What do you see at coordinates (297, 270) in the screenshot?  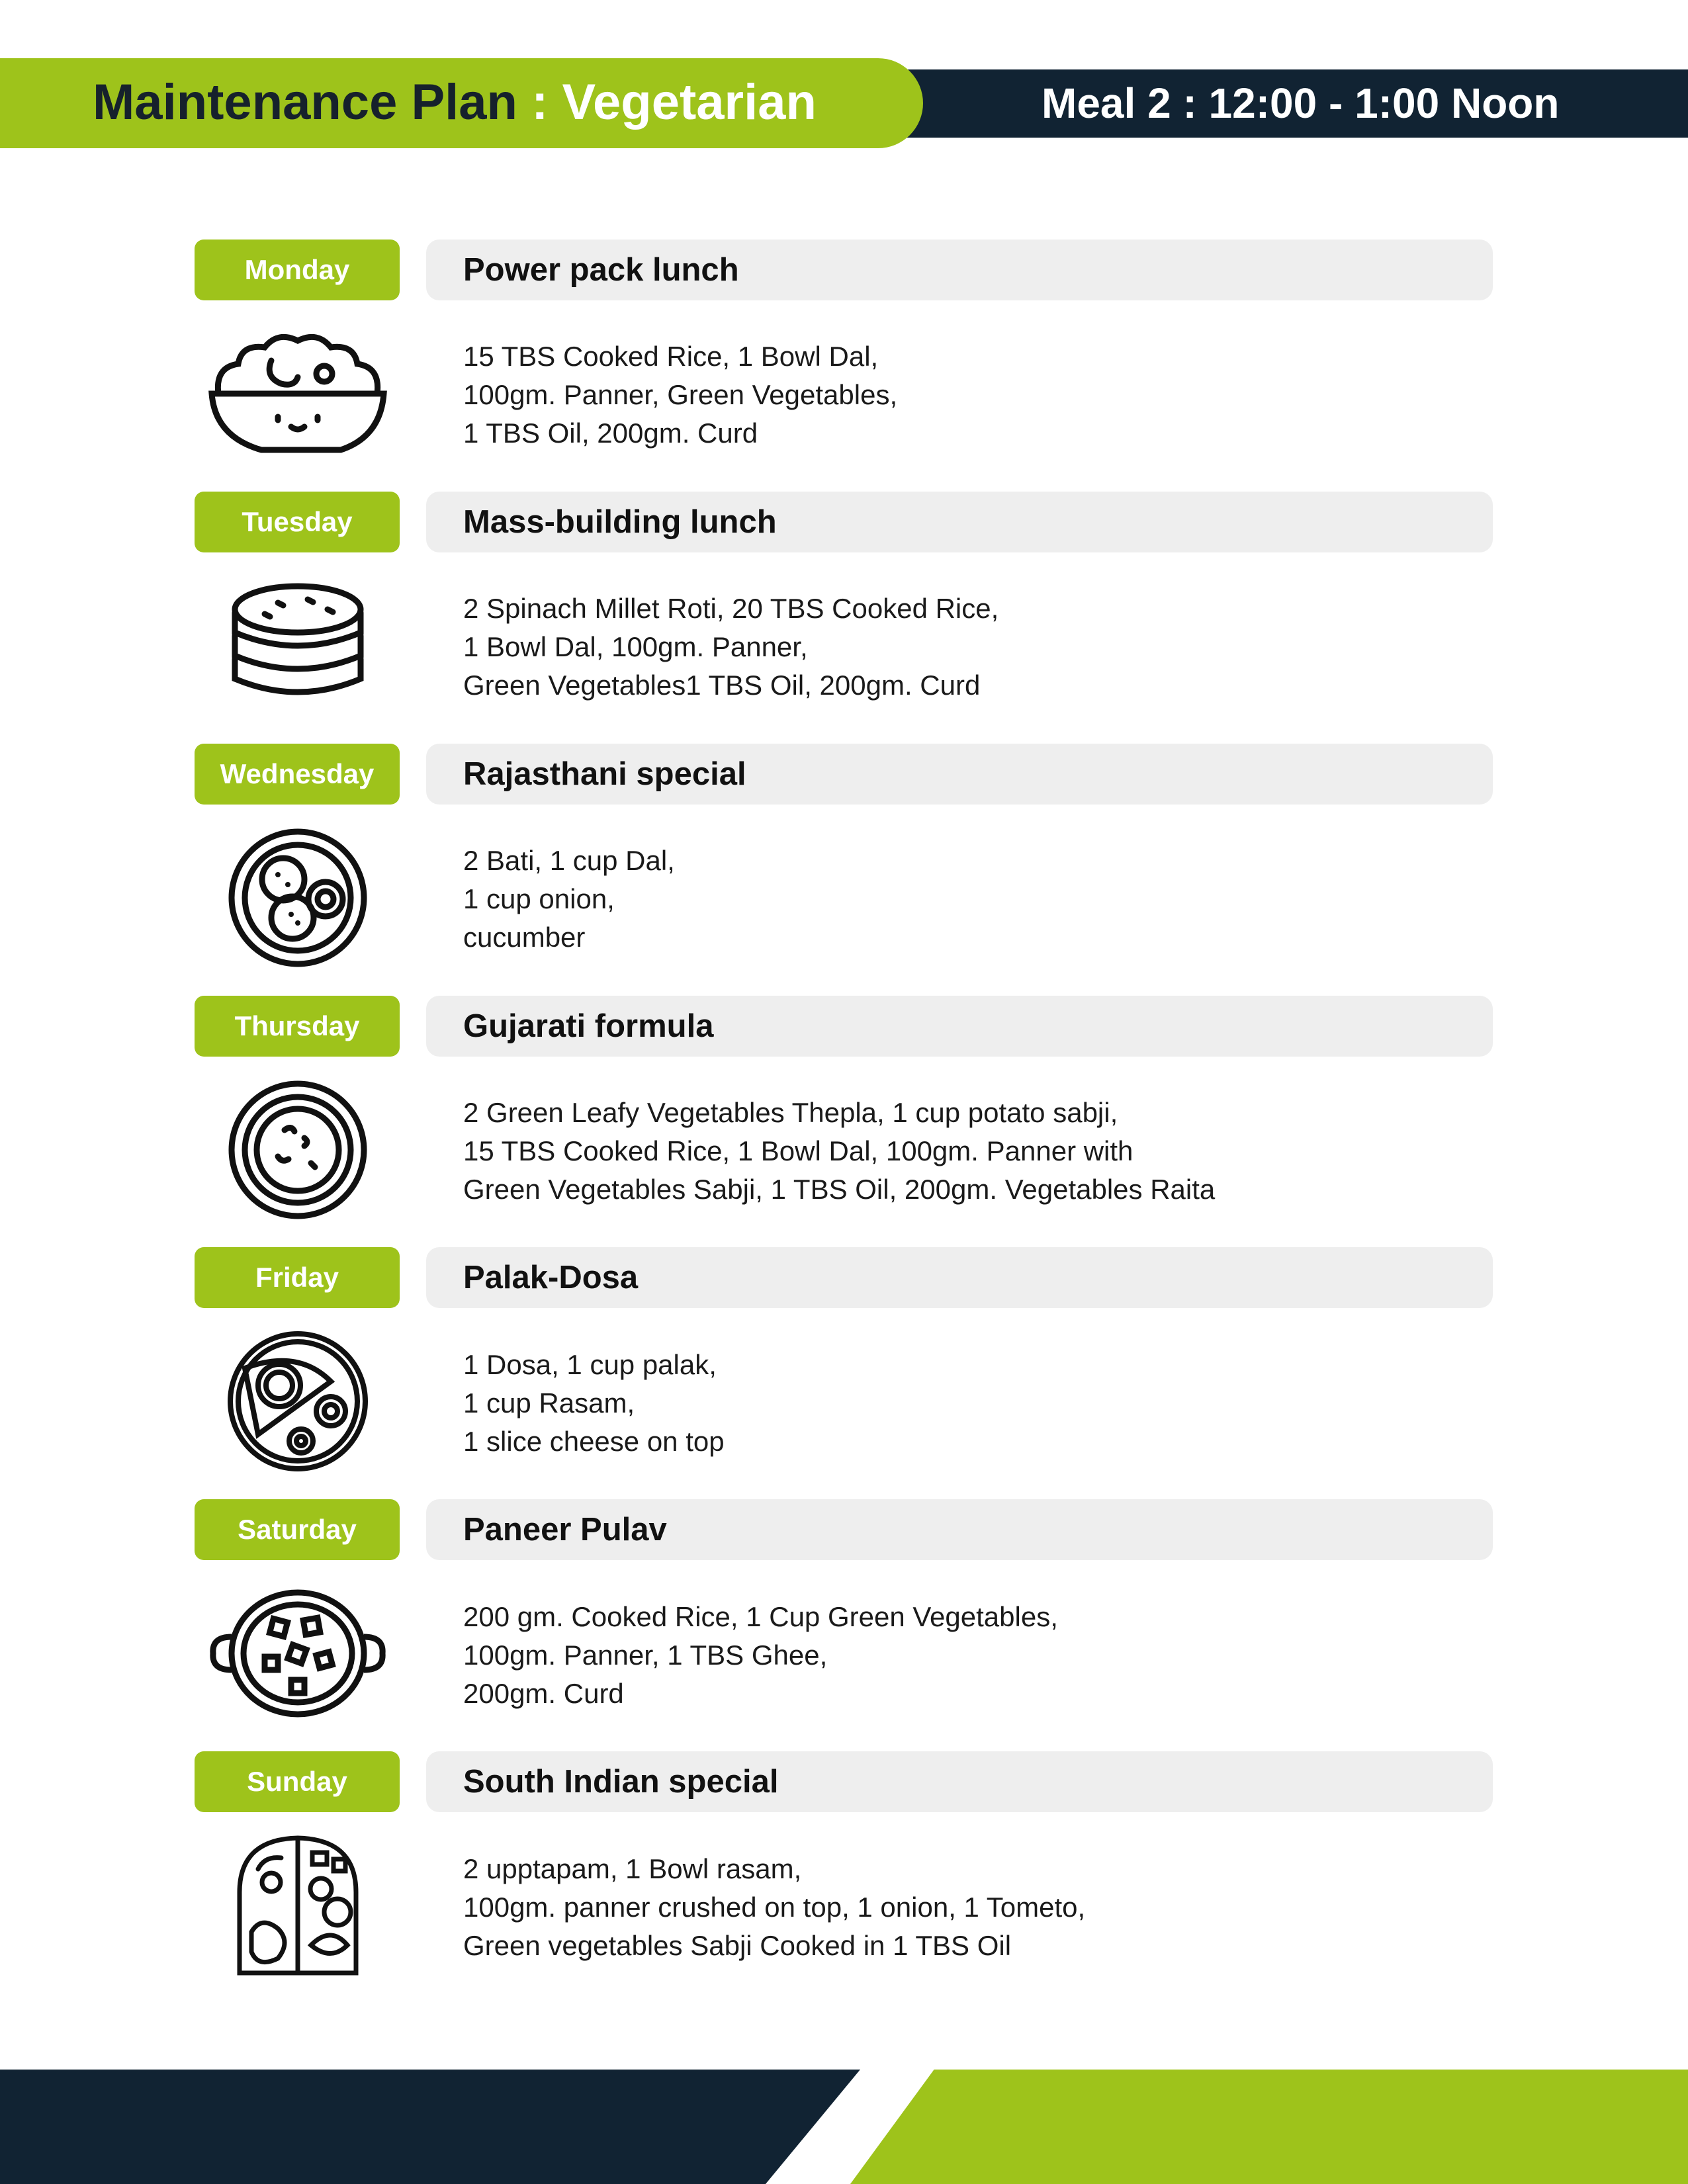 I see `day-label-monday: Monday` at bounding box center [297, 270].